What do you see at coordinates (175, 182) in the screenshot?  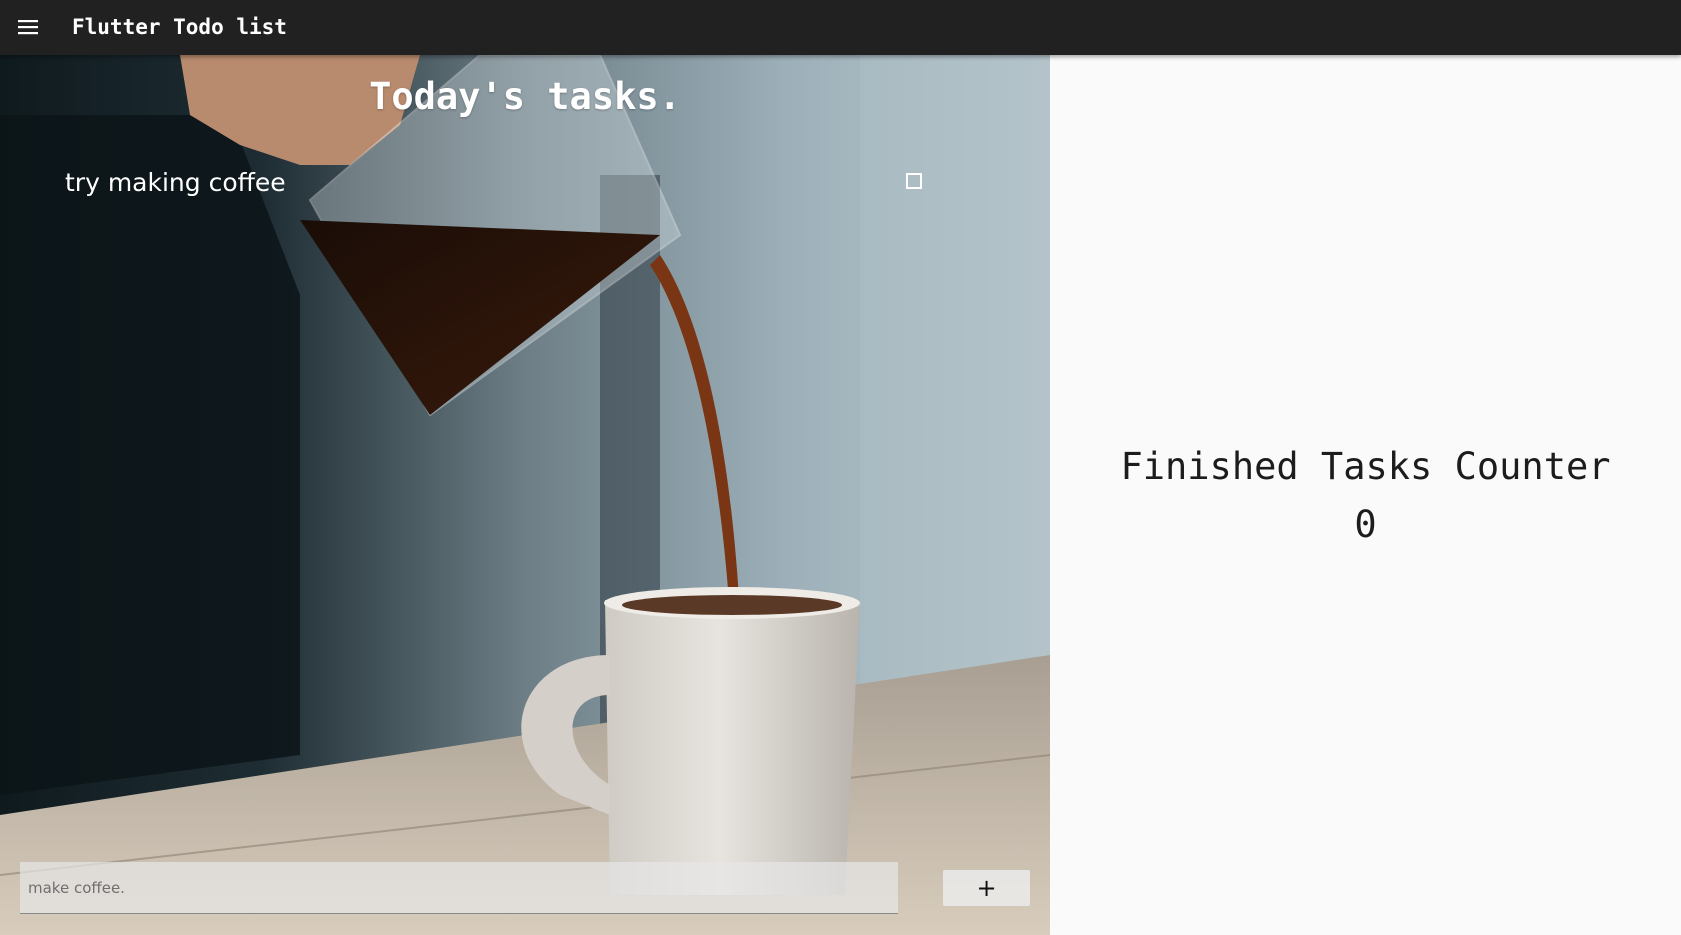 I see `task-label: try making coffee` at bounding box center [175, 182].